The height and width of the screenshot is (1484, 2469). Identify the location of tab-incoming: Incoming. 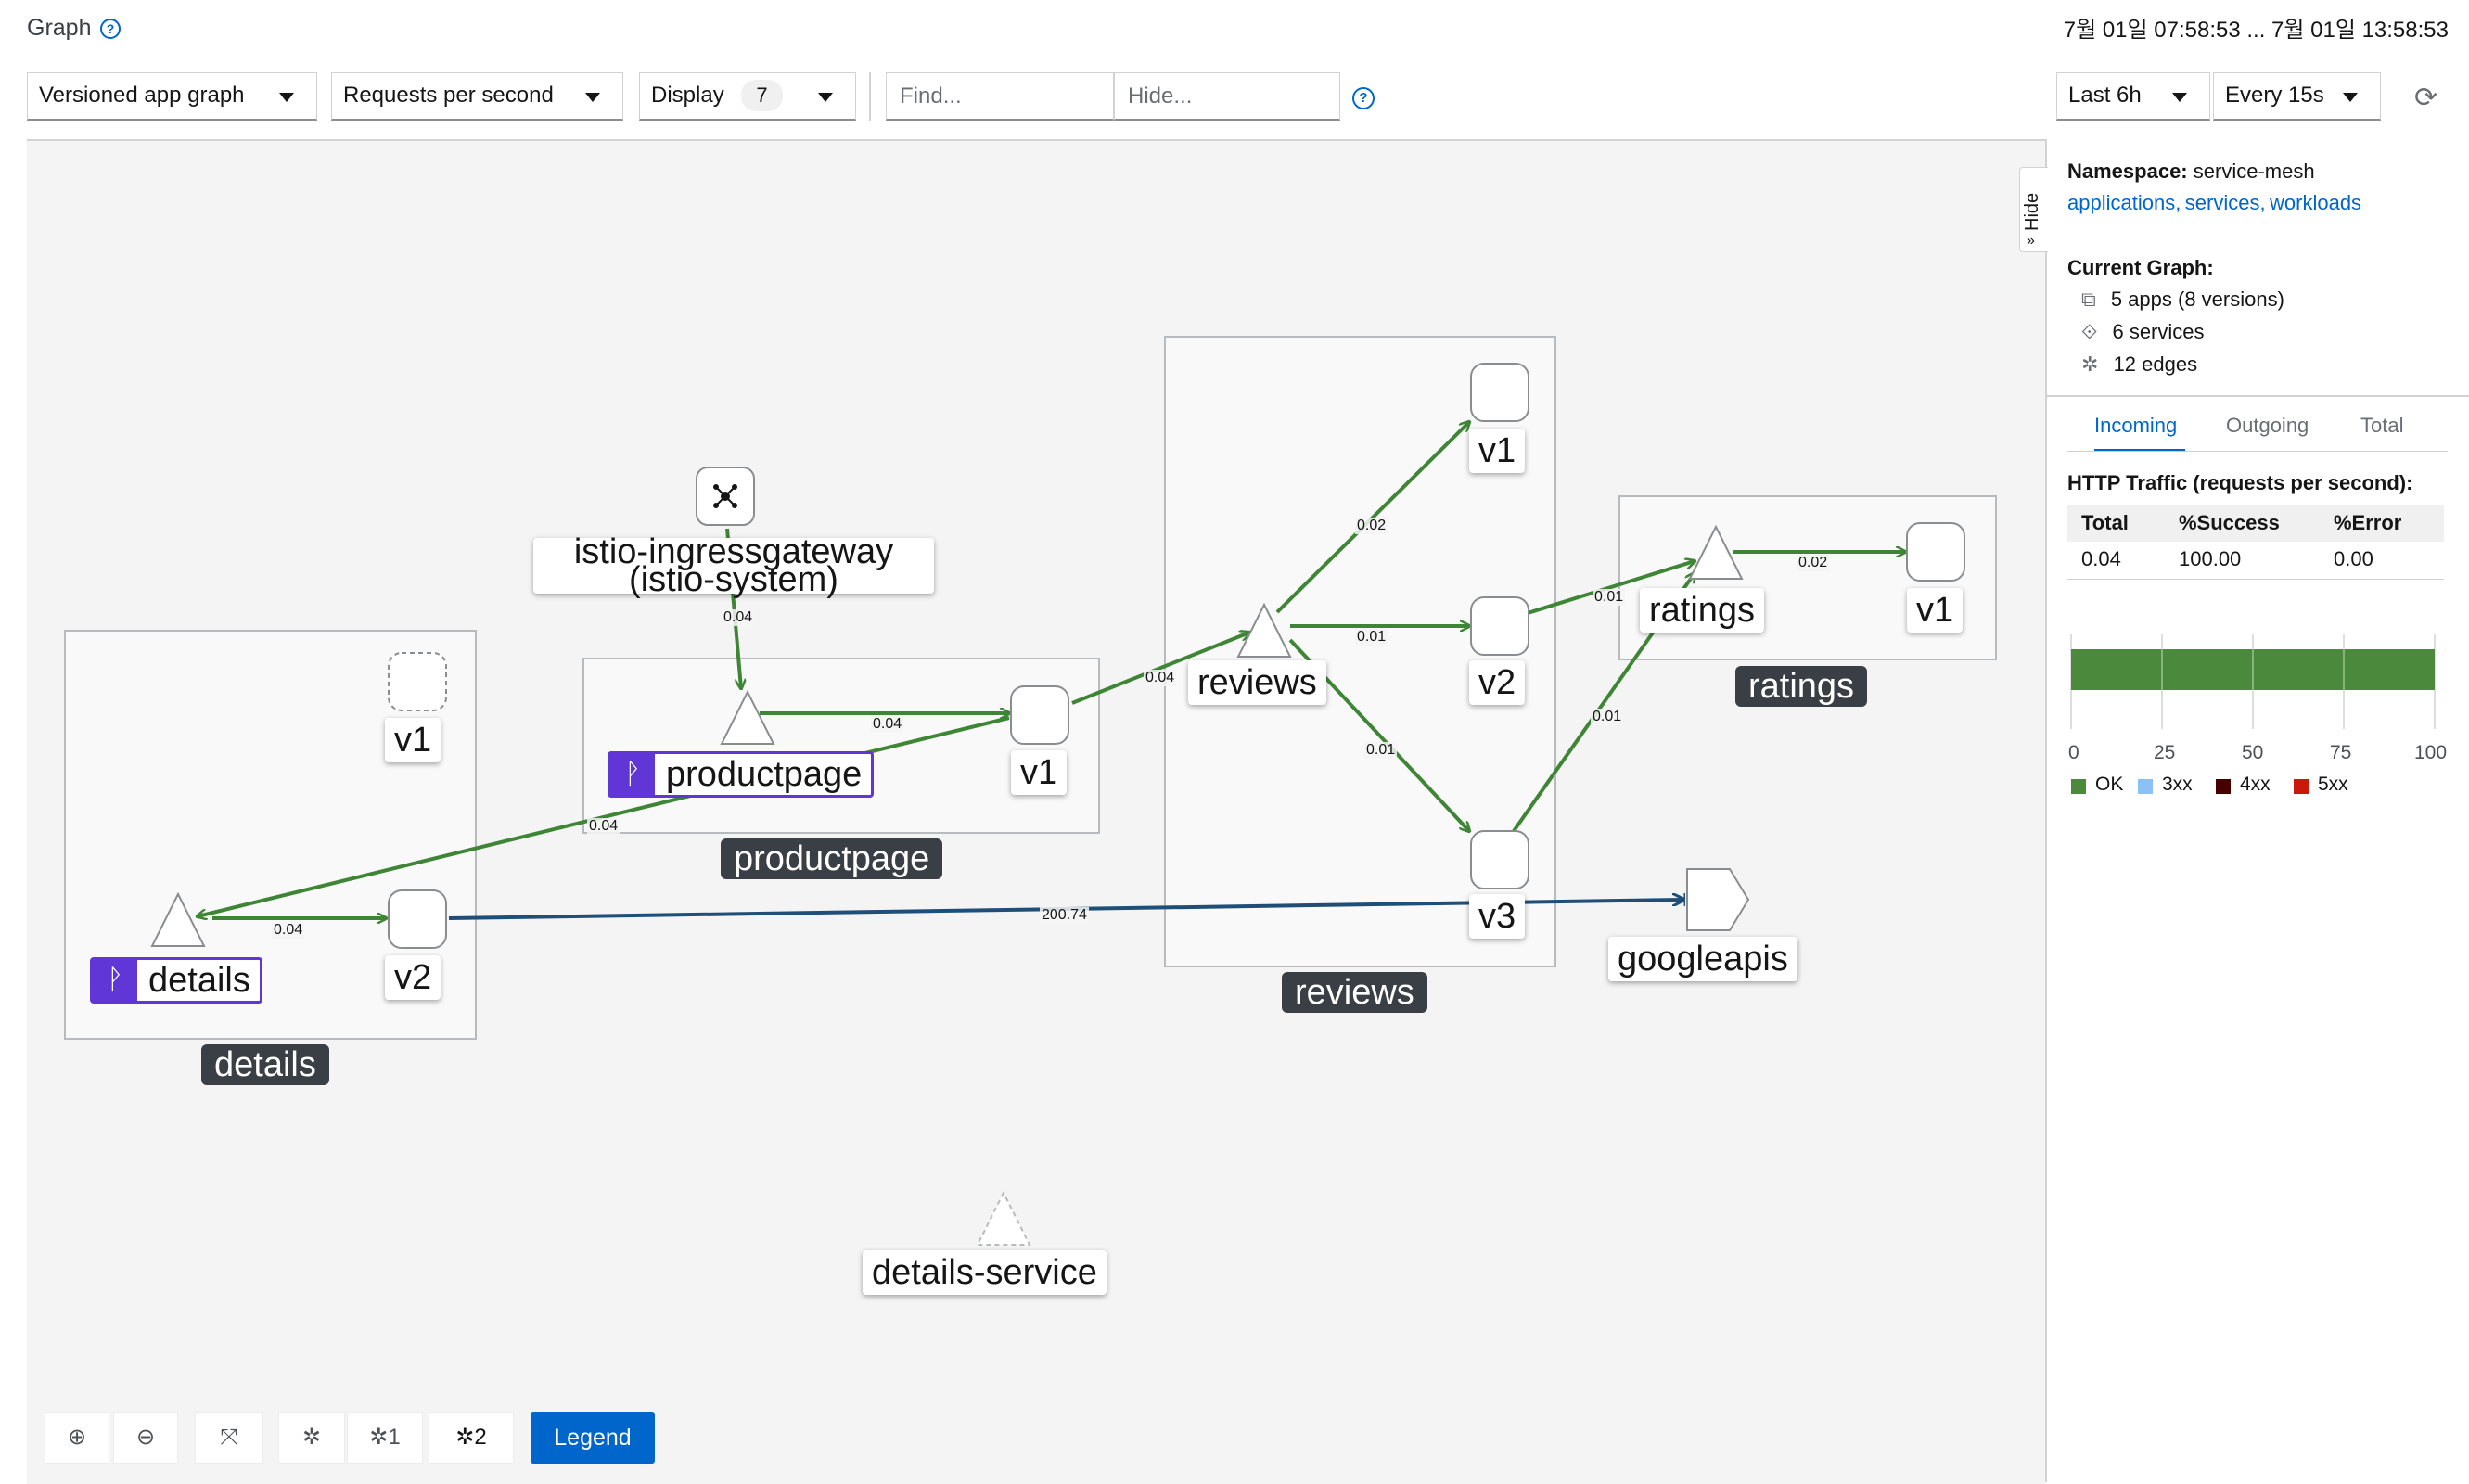
(2136, 426).